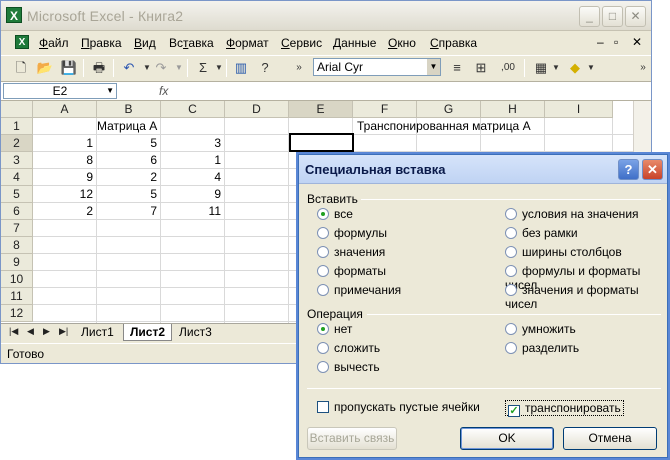 This screenshot has width=670, height=460. I want to click on cell-B4: 2, so click(129, 177).